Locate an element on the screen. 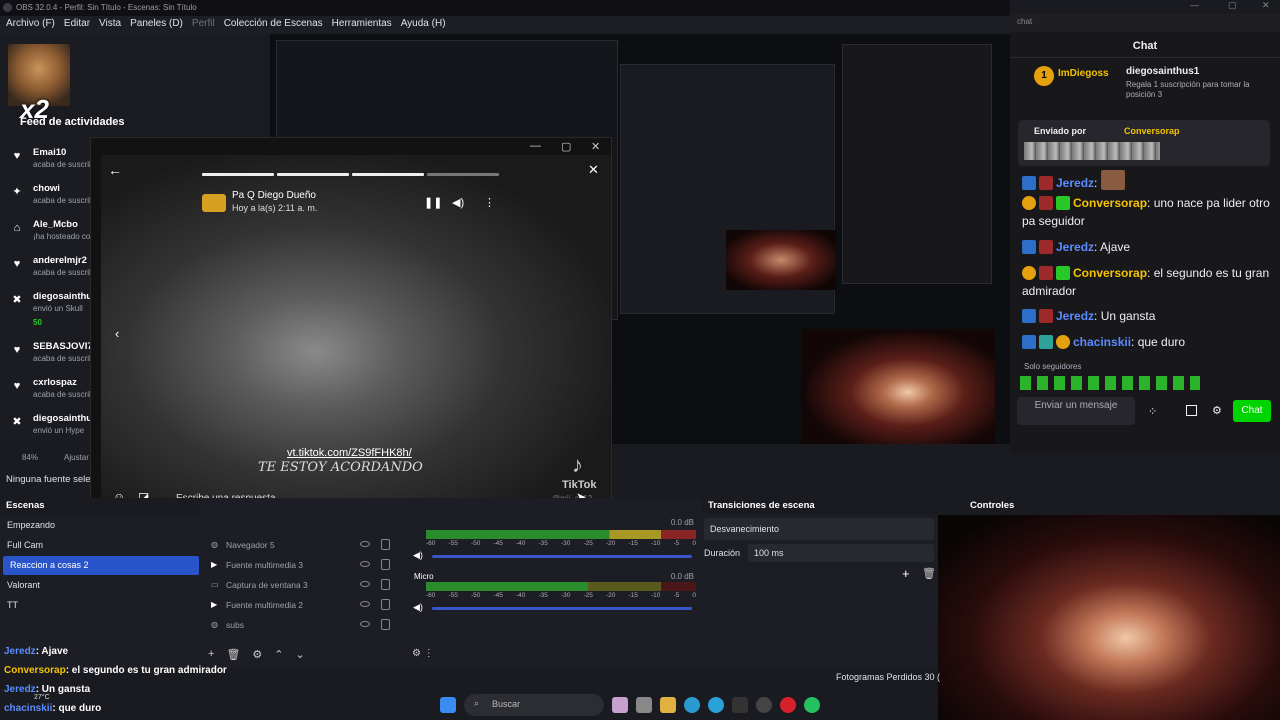  scenes-header: Escenas is located at coordinates (100, 506).